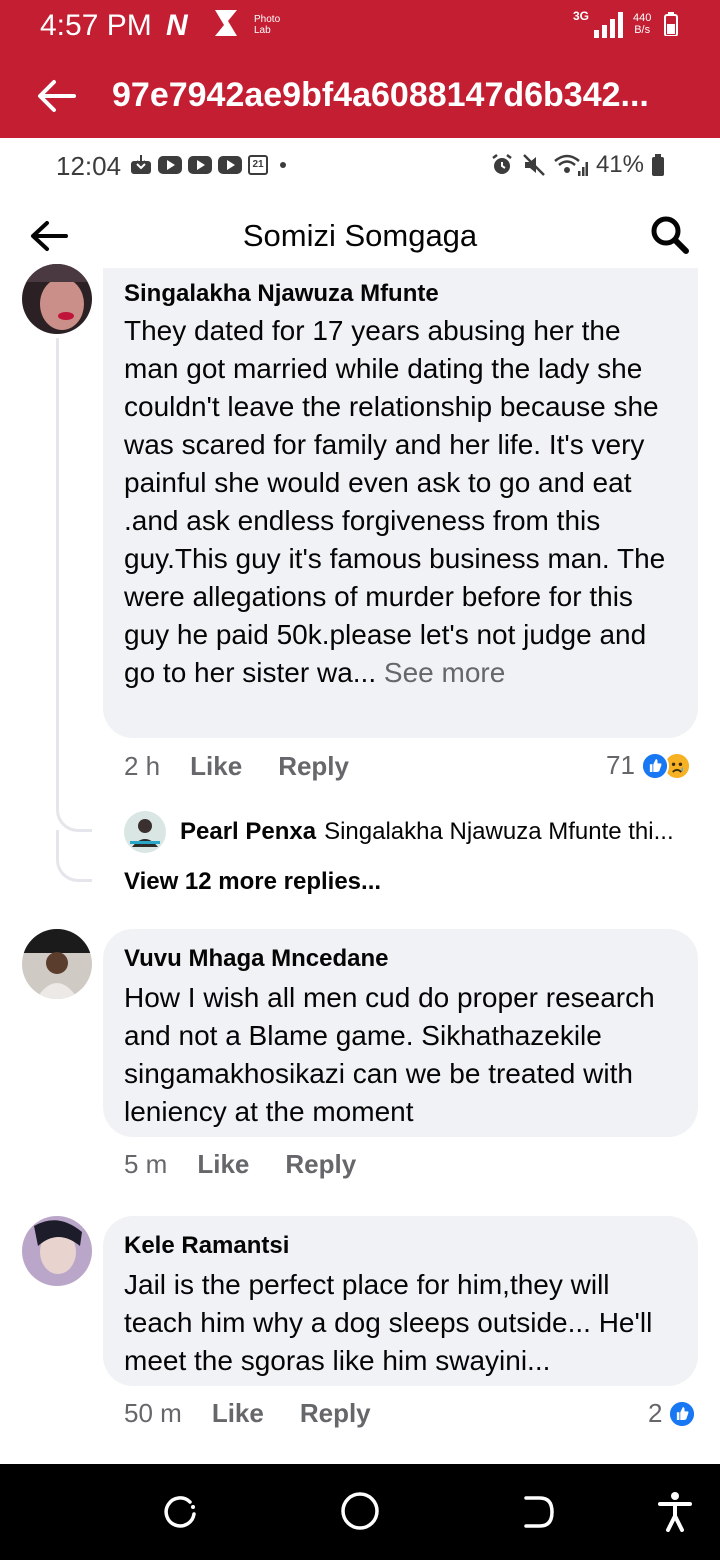  Describe the element at coordinates (56, 96) in the screenshot. I see `back-arrow-icon` at that location.